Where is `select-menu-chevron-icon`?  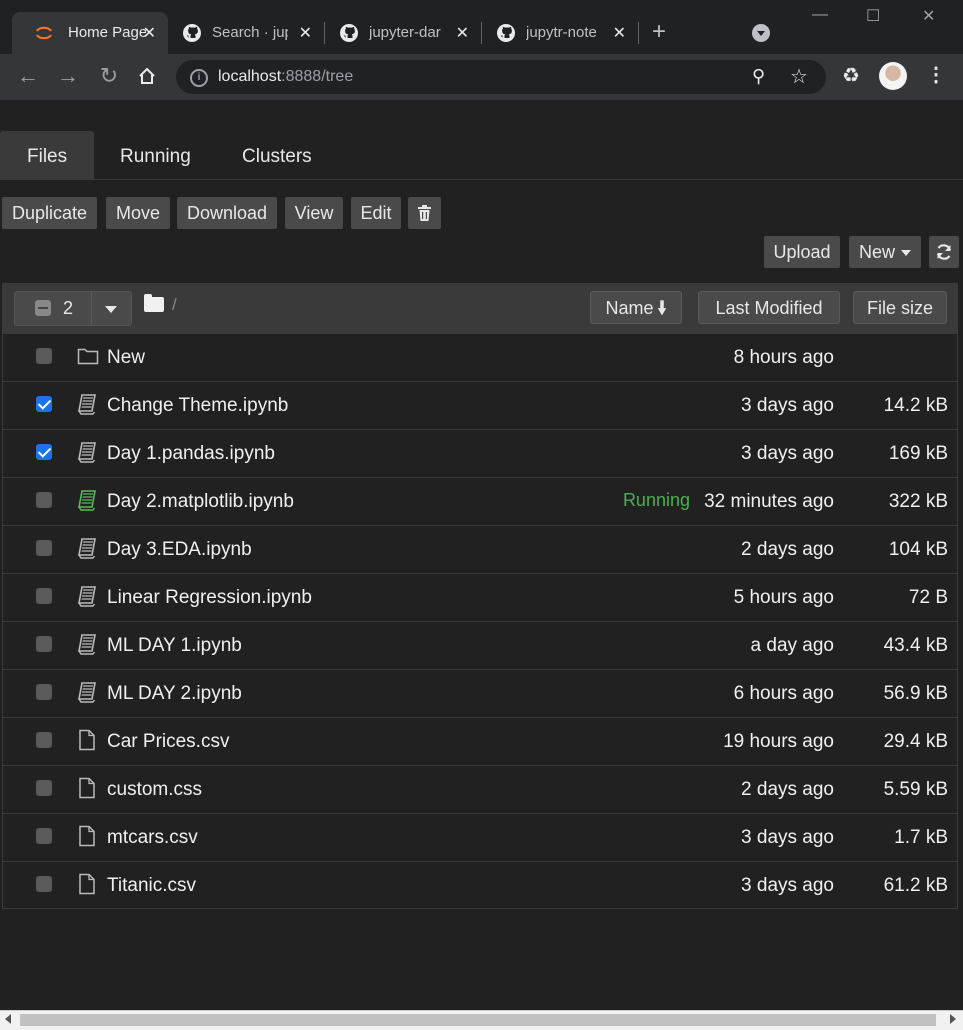
select-menu-chevron-icon is located at coordinates (111, 309).